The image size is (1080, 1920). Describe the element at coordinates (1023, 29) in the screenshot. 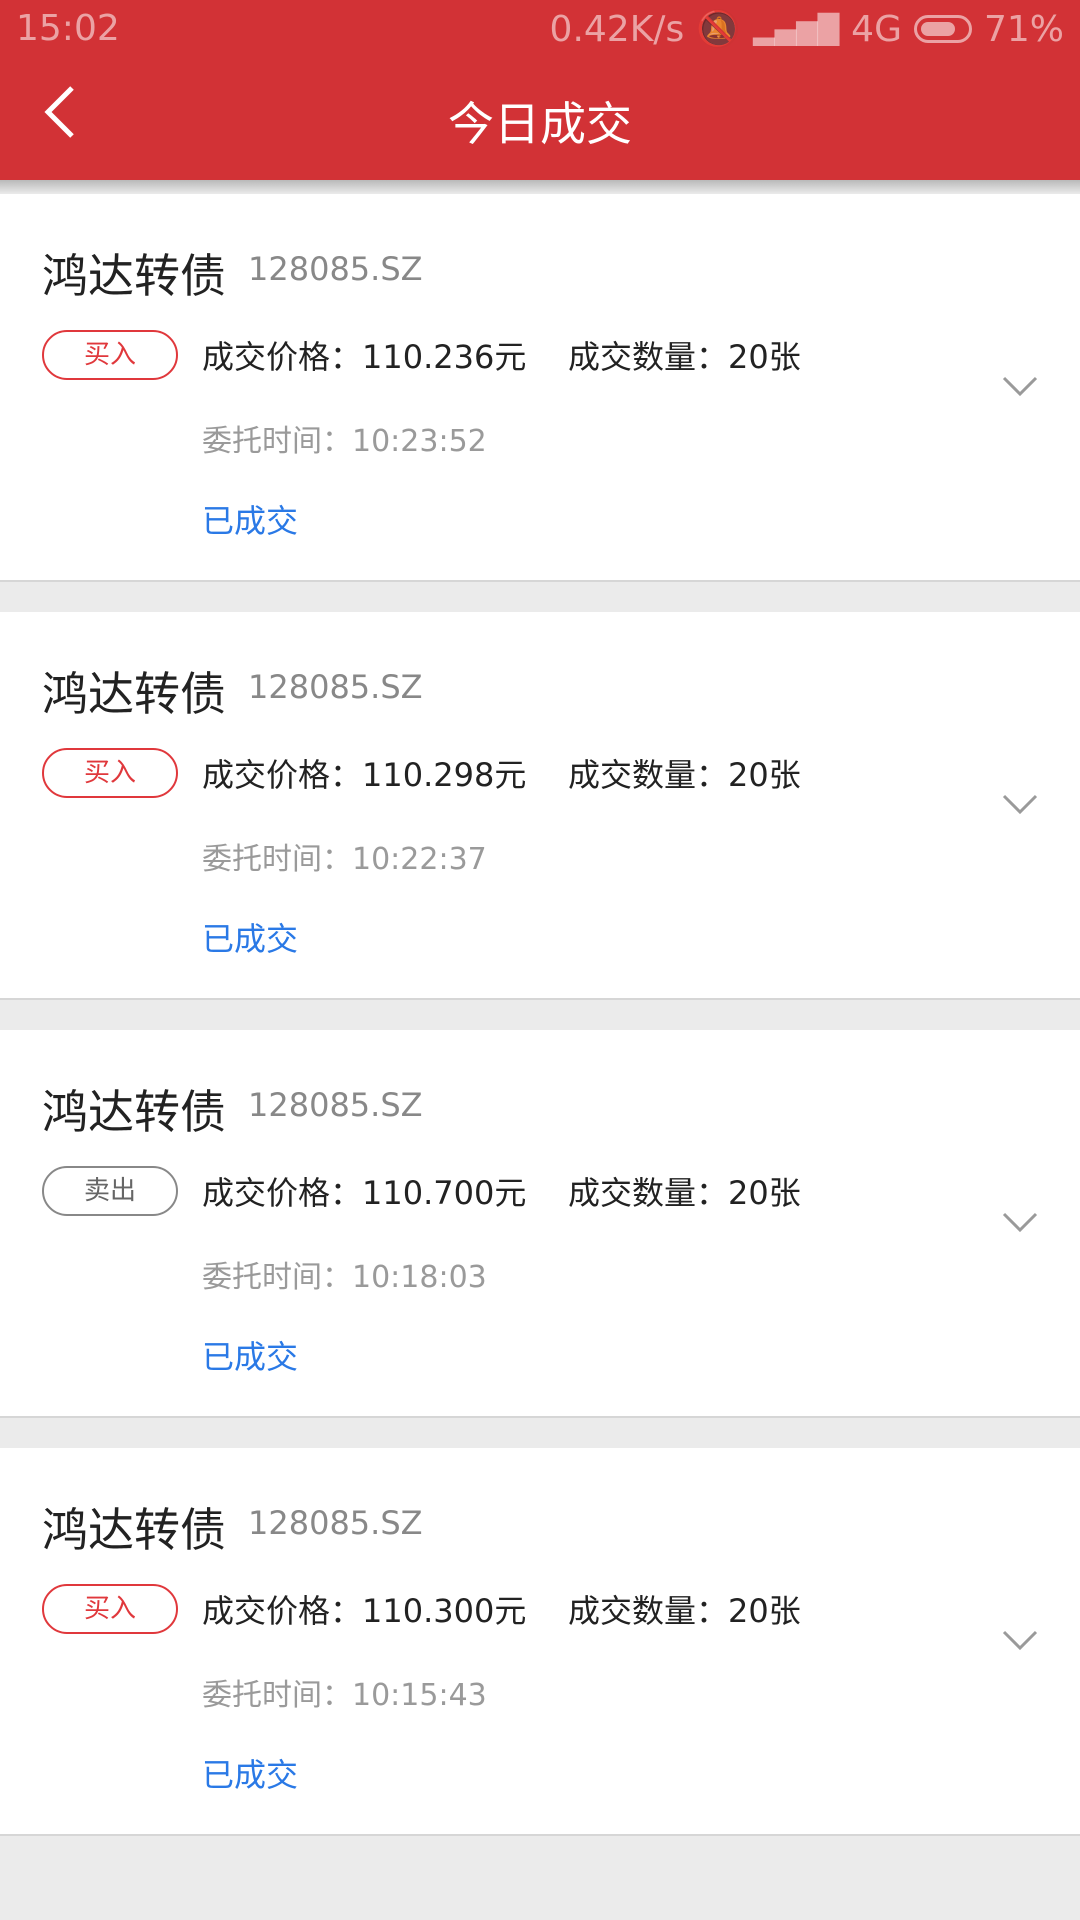

I see `battery-level: 71%` at that location.